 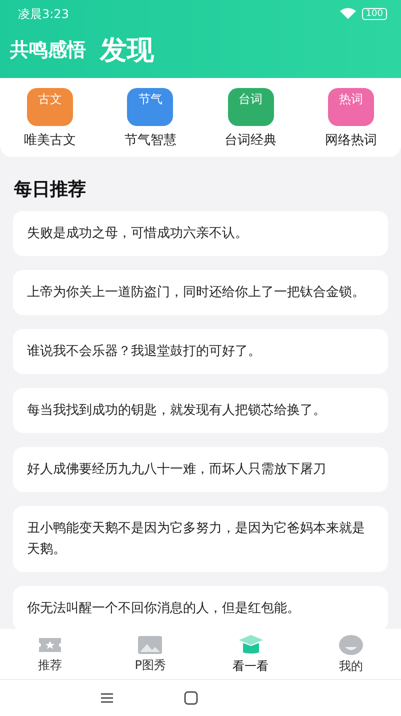 I want to click on menu-icon, so click(x=107, y=698).